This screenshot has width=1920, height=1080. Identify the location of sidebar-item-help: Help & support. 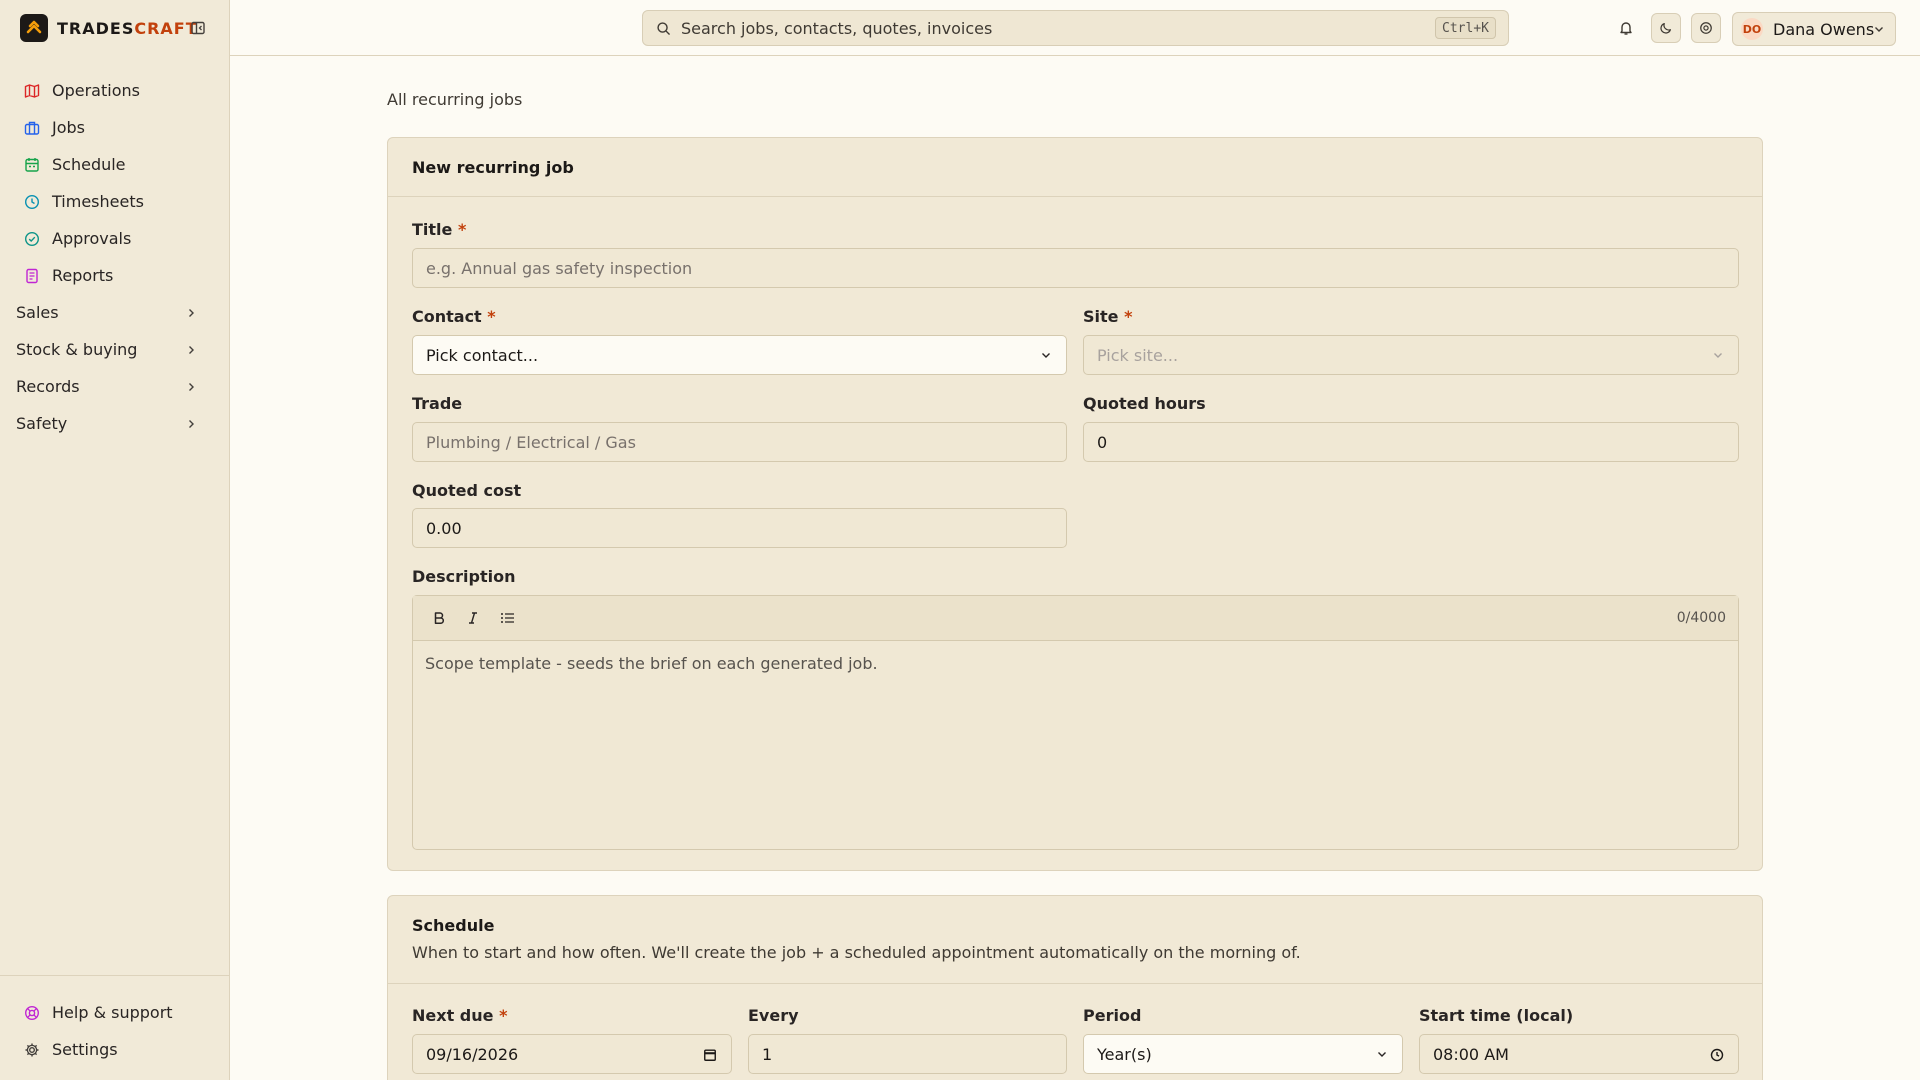
(114, 1012).